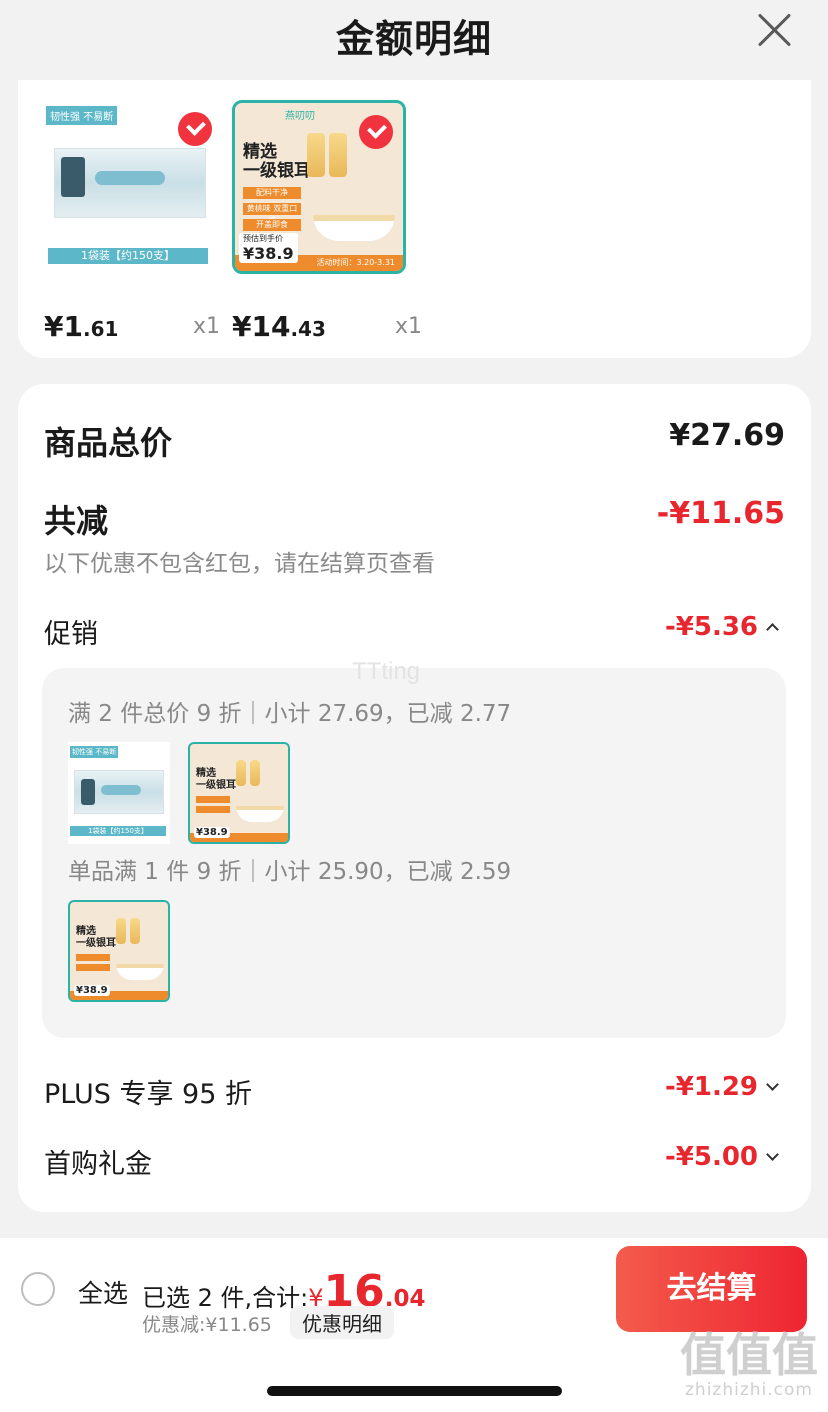  I want to click on chevron-up-icon, so click(772, 629).